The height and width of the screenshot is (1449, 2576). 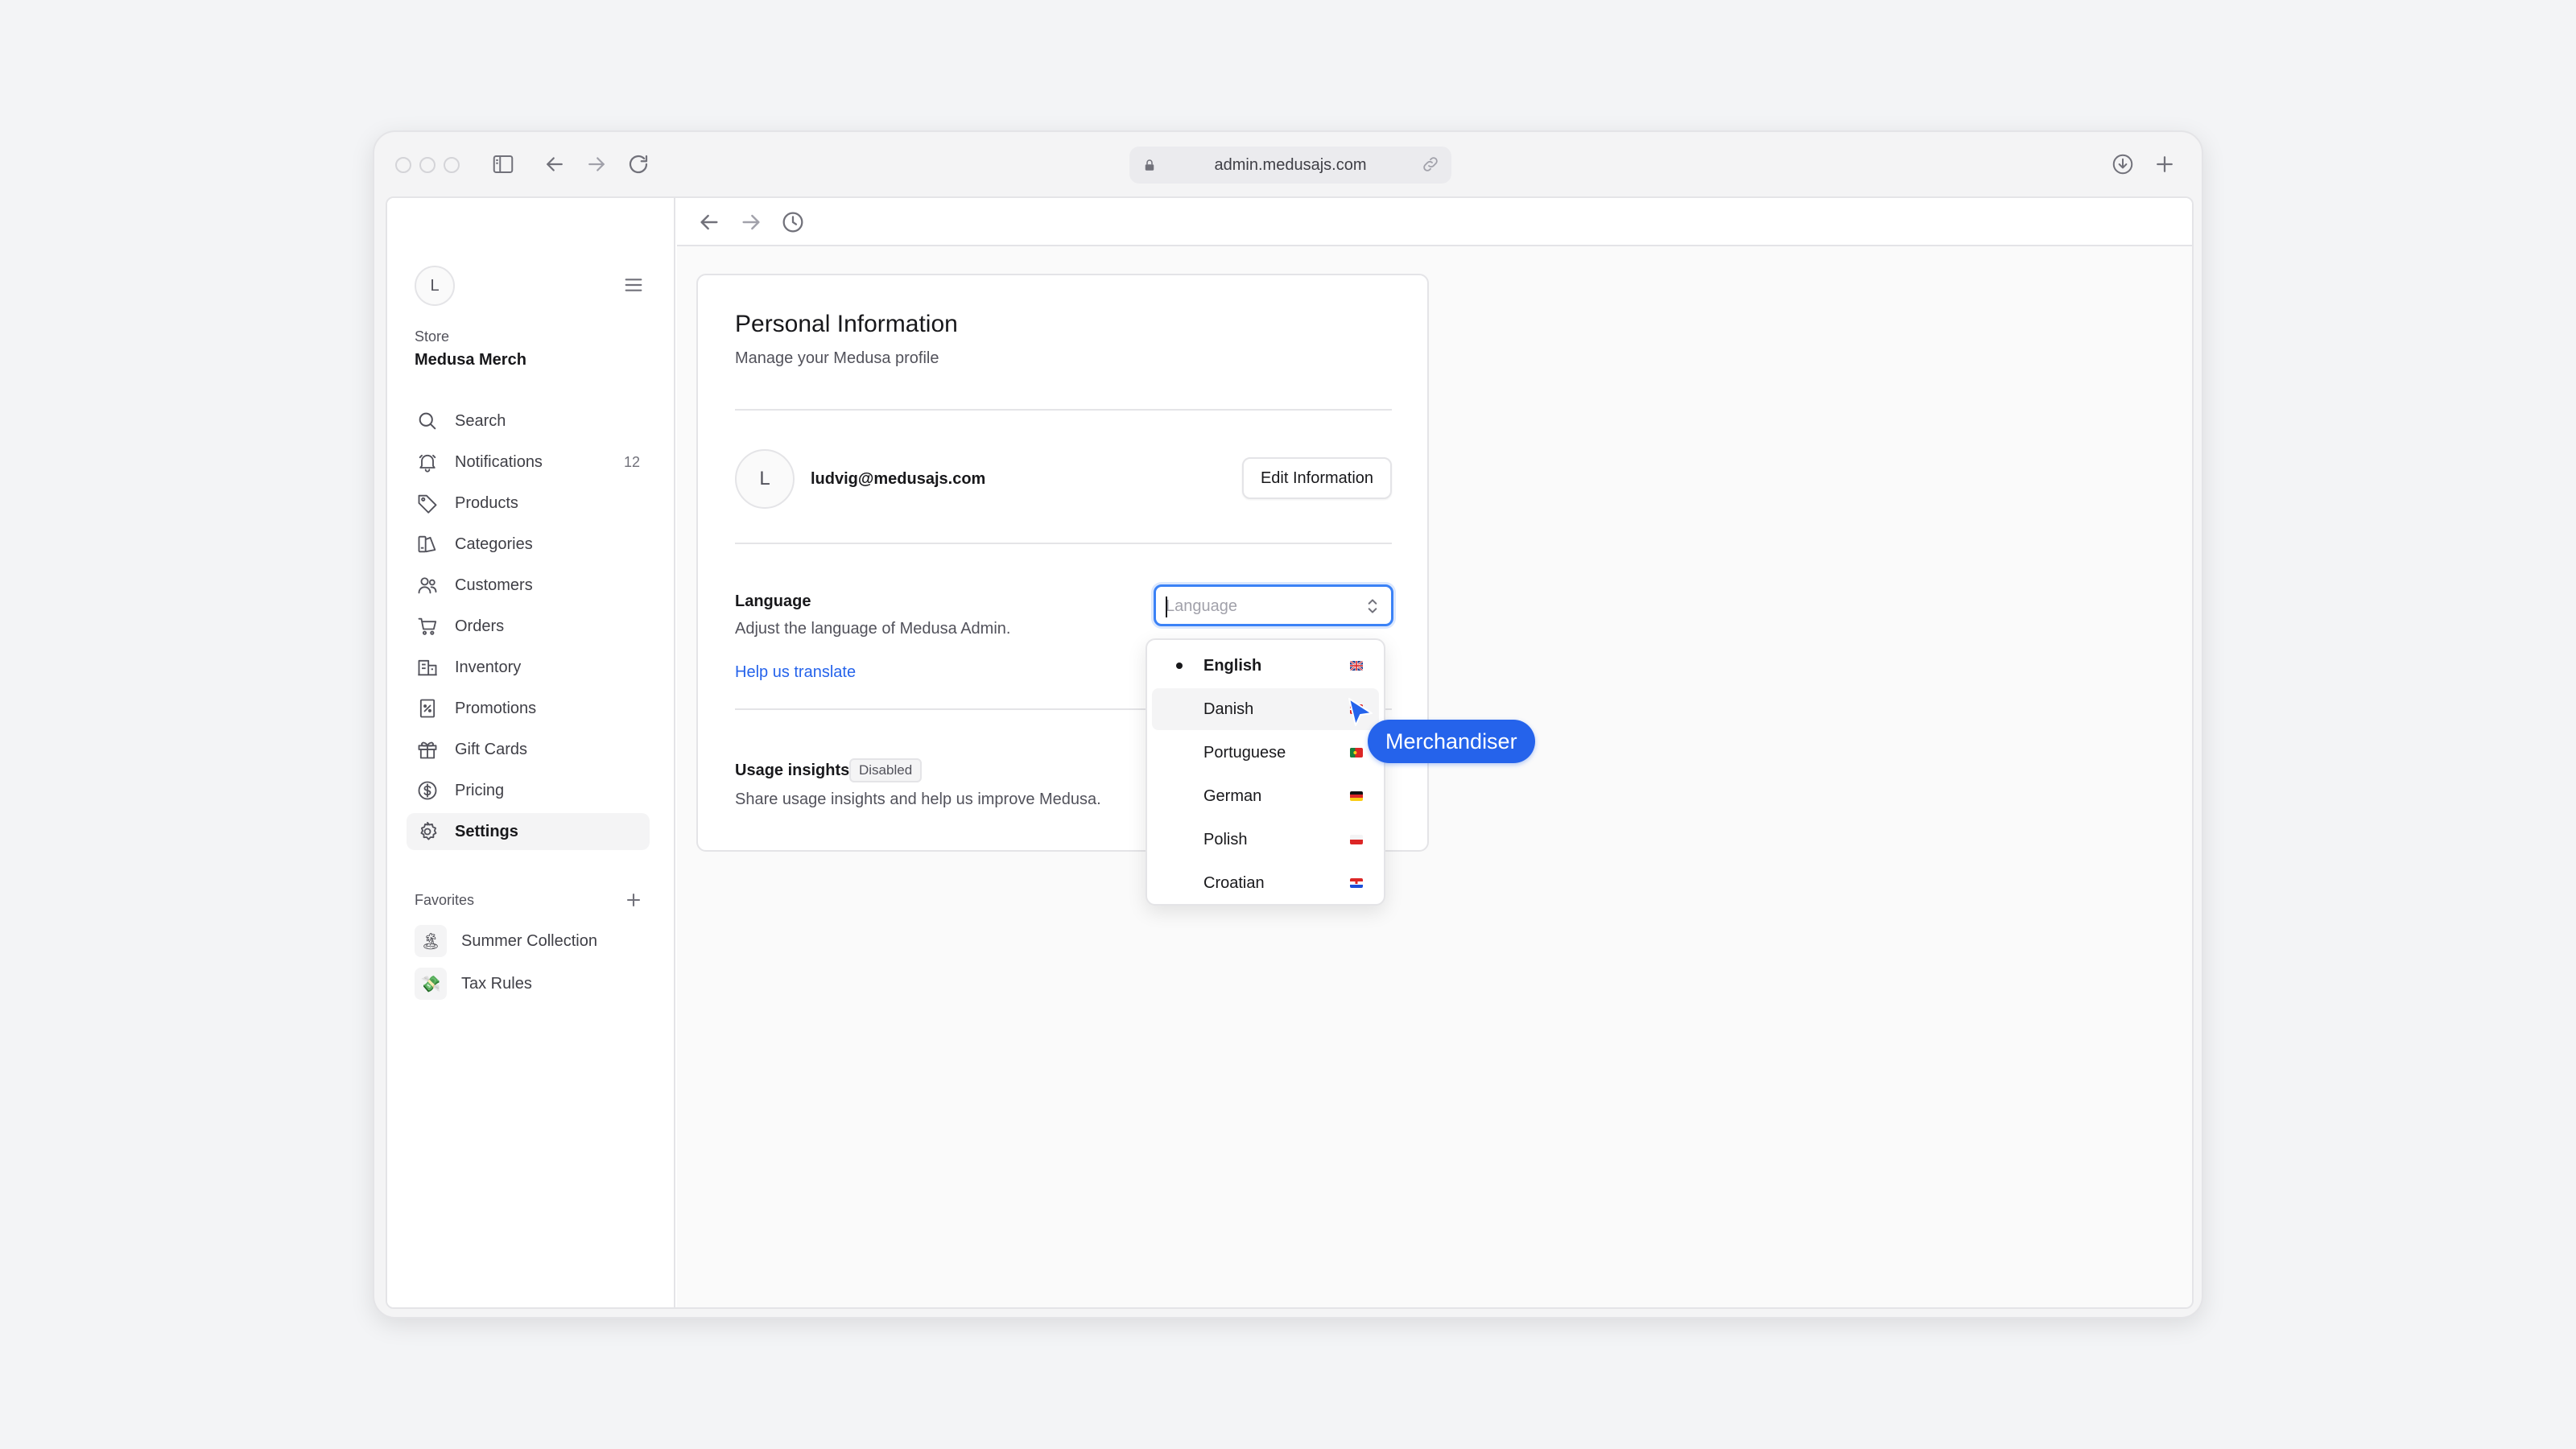 What do you see at coordinates (528, 421) in the screenshot?
I see `sidebar-item-search: Search` at bounding box center [528, 421].